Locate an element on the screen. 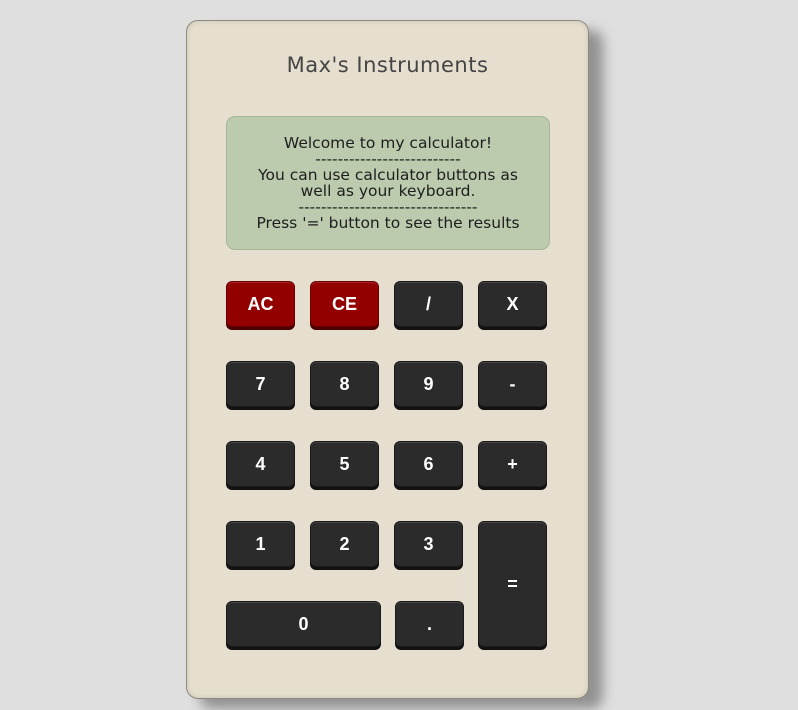  digit-3-button: 3 is located at coordinates (428, 544).